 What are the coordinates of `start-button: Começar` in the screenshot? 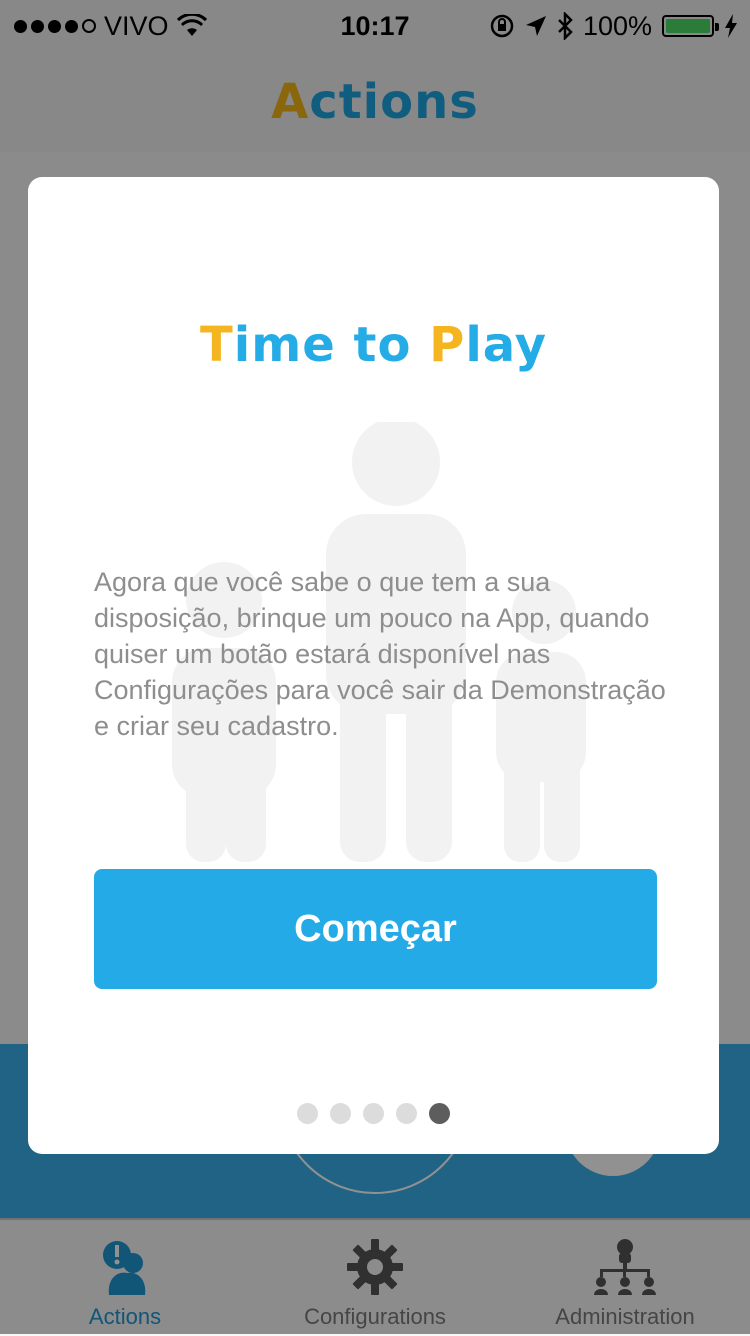 It's located at (375, 929).